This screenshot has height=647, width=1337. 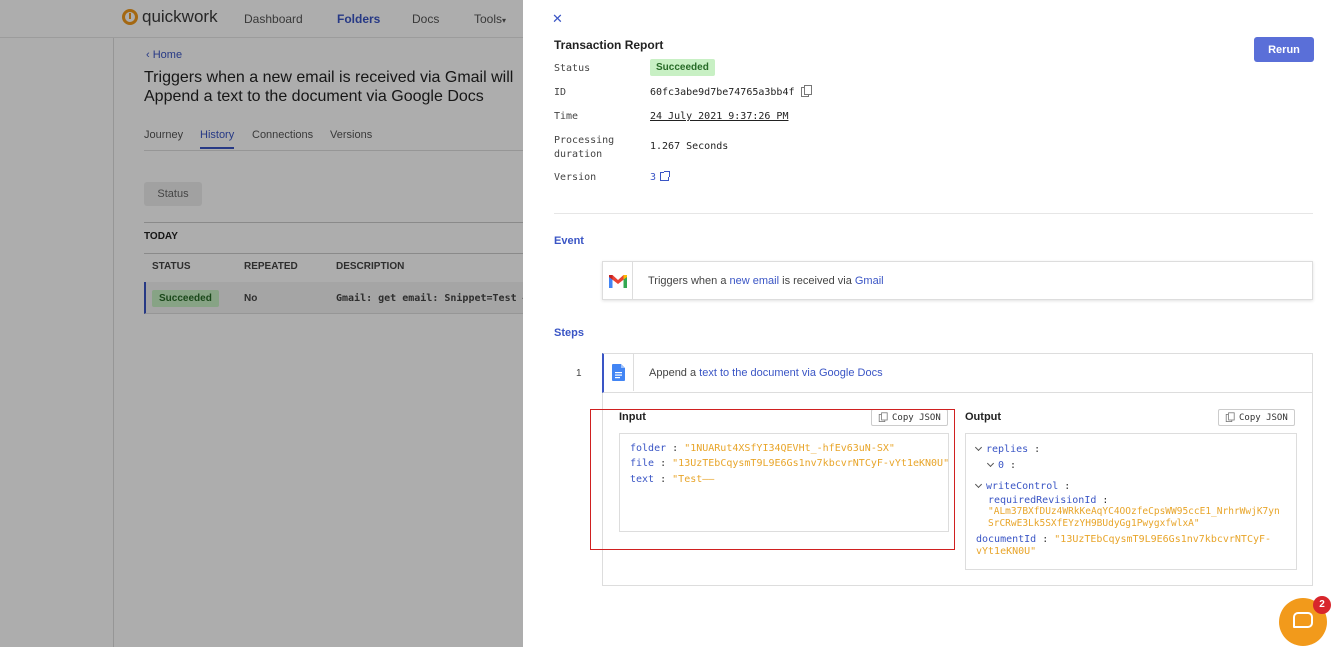 I want to click on json-value-line: vYt1eKN0U", so click(x=1006, y=551).